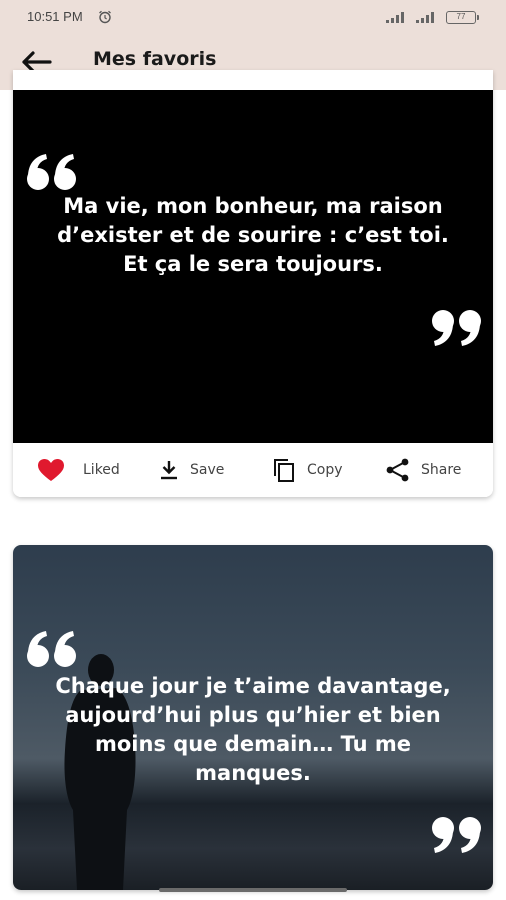 This screenshot has height=900, width=506. I want to click on gesture-nav-bar, so click(253, 890).